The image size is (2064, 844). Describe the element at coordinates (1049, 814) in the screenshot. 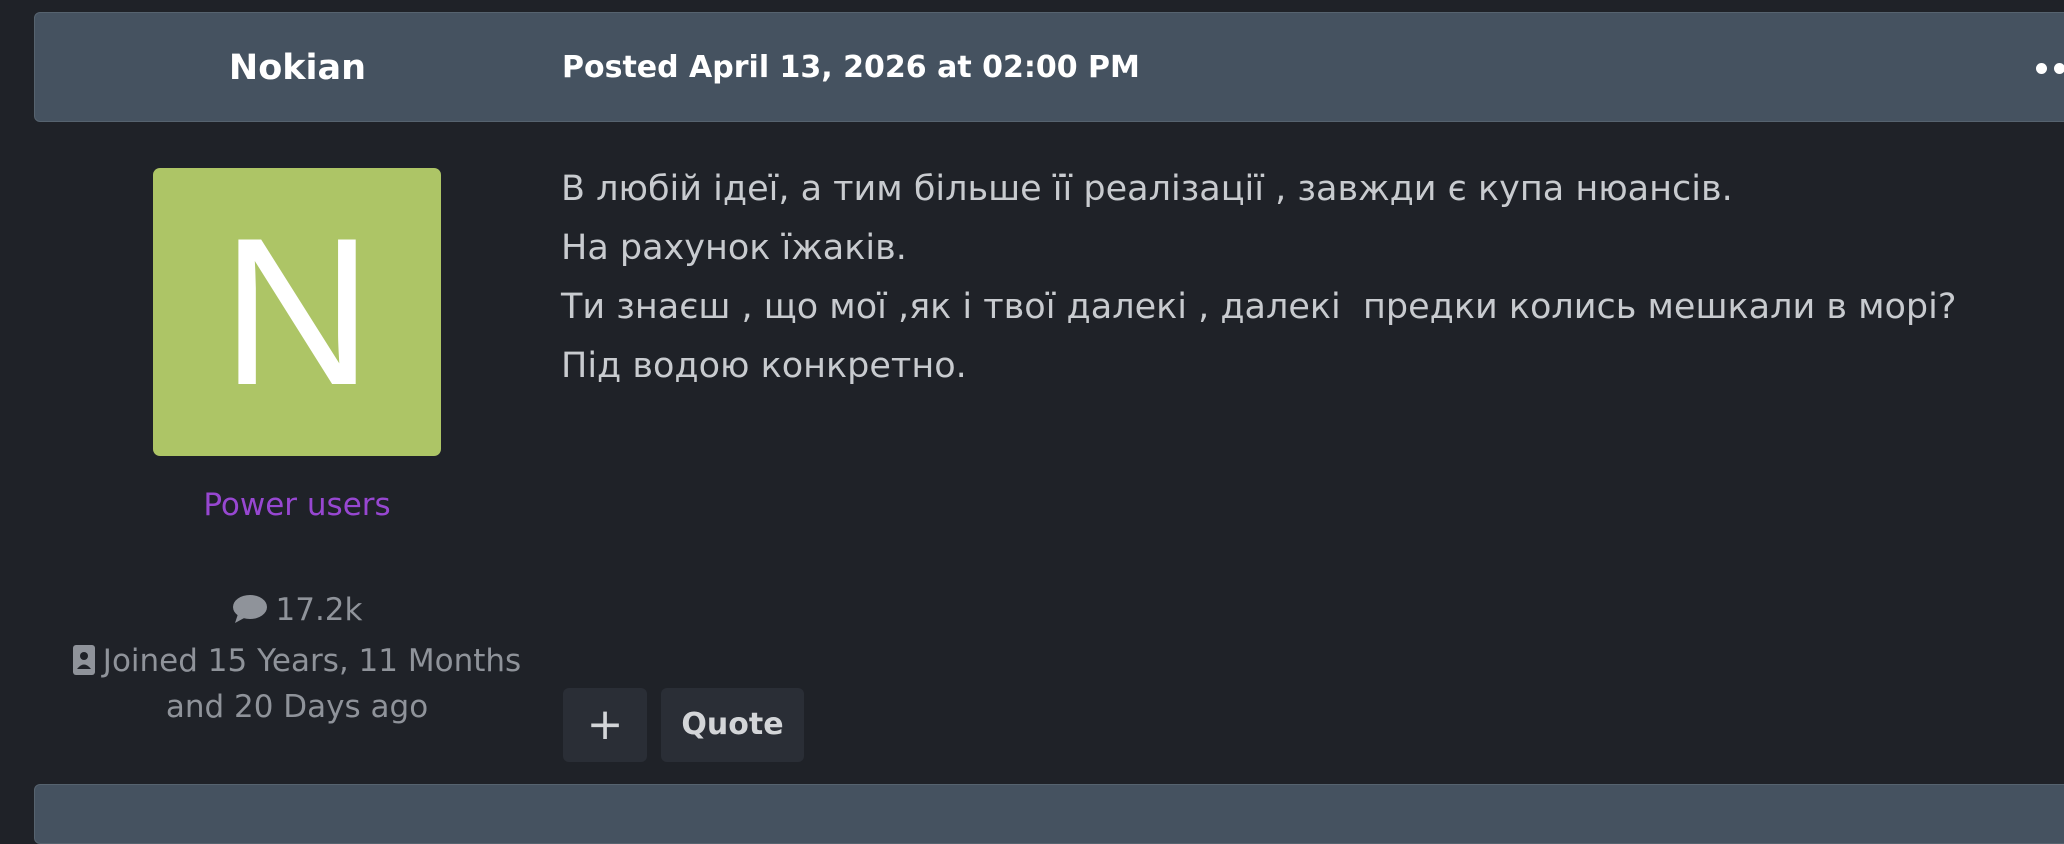

I see `next-post-header` at that location.